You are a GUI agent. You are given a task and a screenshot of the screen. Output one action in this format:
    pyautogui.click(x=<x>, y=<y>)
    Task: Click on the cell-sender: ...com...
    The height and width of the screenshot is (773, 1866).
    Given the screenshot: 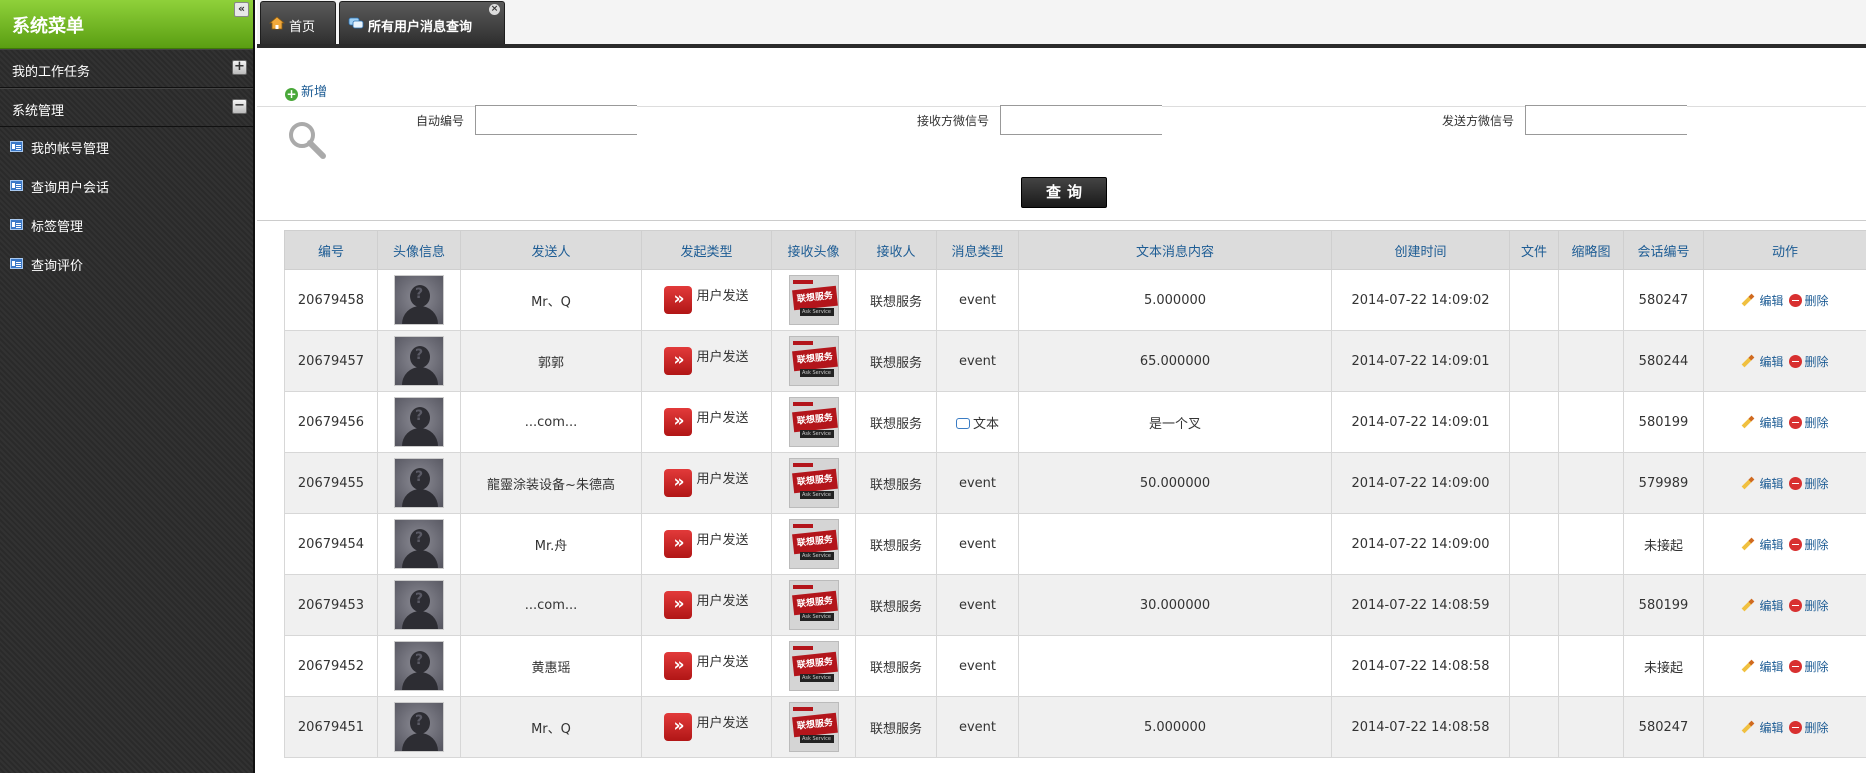 What is the action you would take?
    pyautogui.click(x=551, y=422)
    